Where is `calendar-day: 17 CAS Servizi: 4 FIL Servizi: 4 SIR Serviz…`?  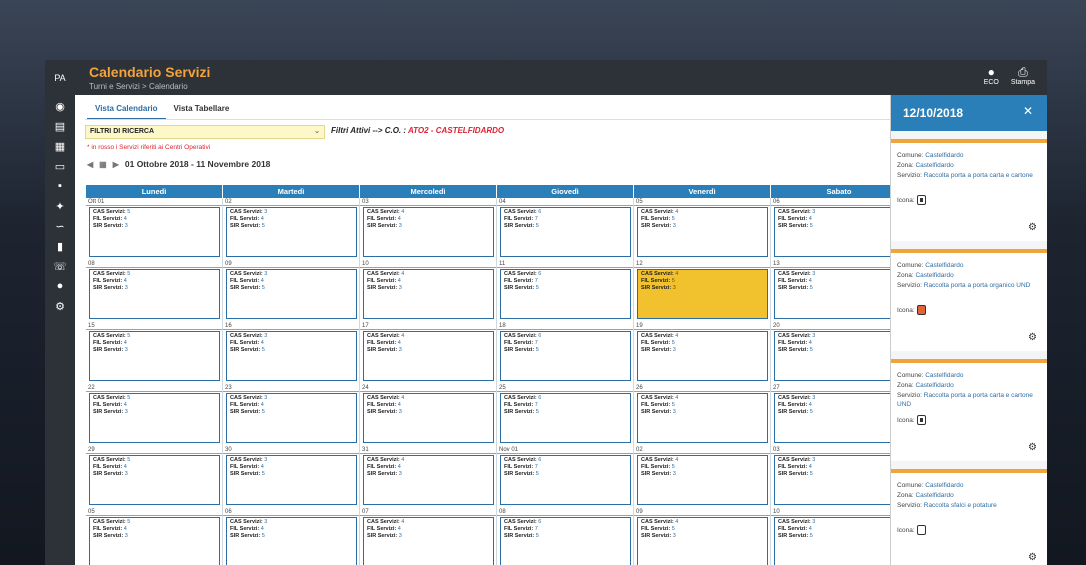 calendar-day: 17 CAS Servizi: 4 FIL Servizi: 4 SIR Serviz… is located at coordinates (428, 353).